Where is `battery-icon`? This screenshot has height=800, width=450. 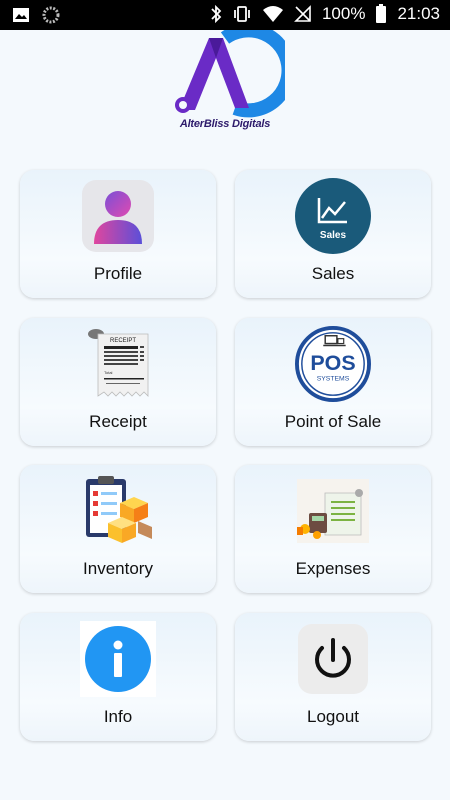
battery-icon is located at coordinates (381, 13).